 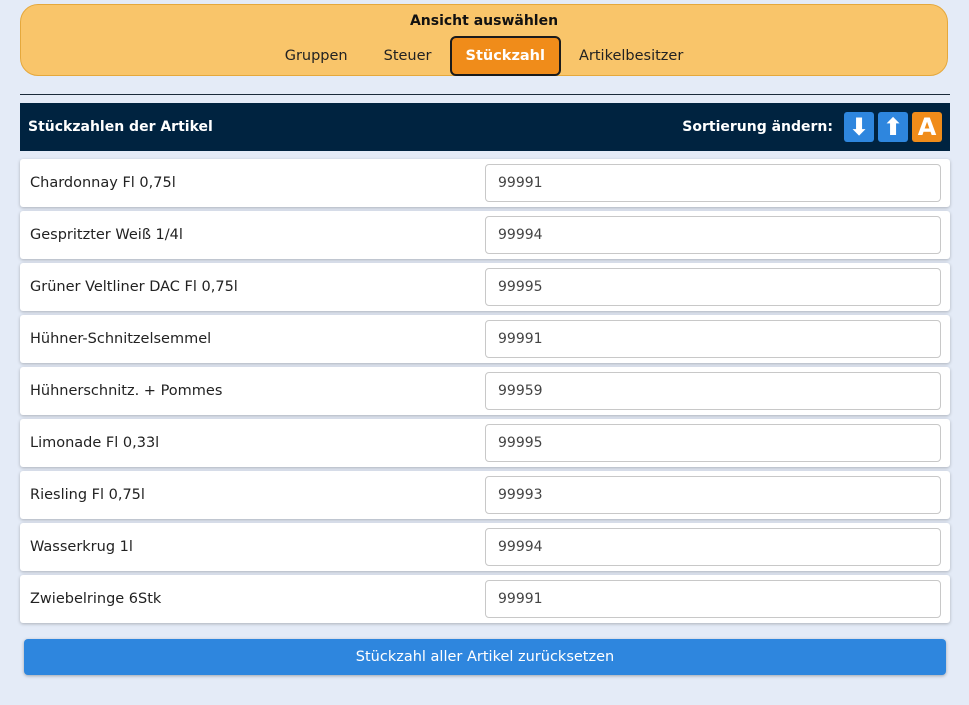 I want to click on sort-alphabetical-button: A, so click(x=927, y=127).